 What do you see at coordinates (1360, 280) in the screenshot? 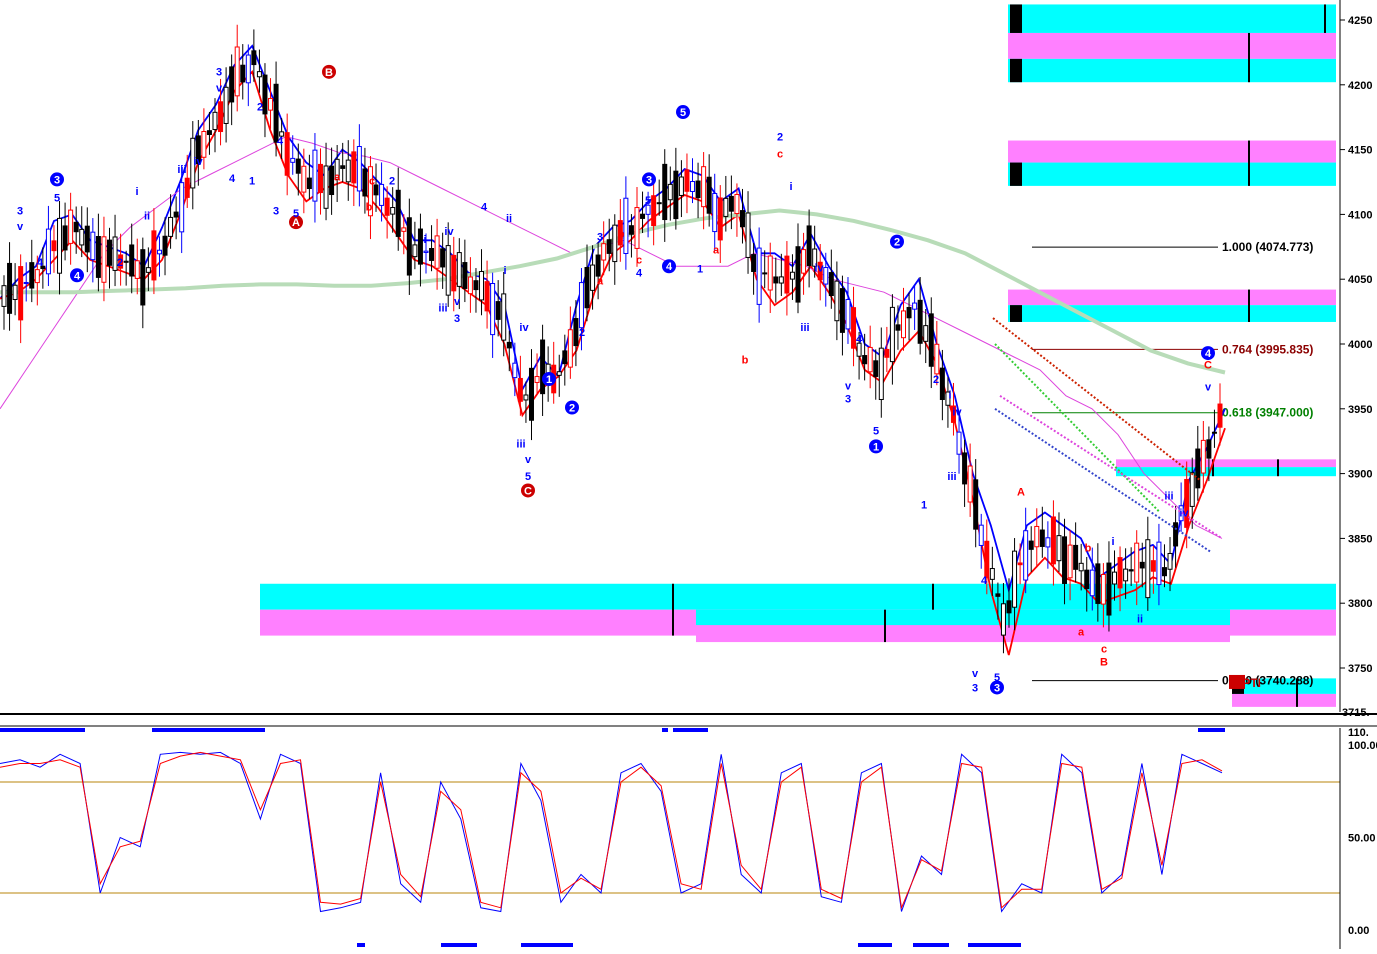
I see `price-tick-label: 4050` at bounding box center [1360, 280].